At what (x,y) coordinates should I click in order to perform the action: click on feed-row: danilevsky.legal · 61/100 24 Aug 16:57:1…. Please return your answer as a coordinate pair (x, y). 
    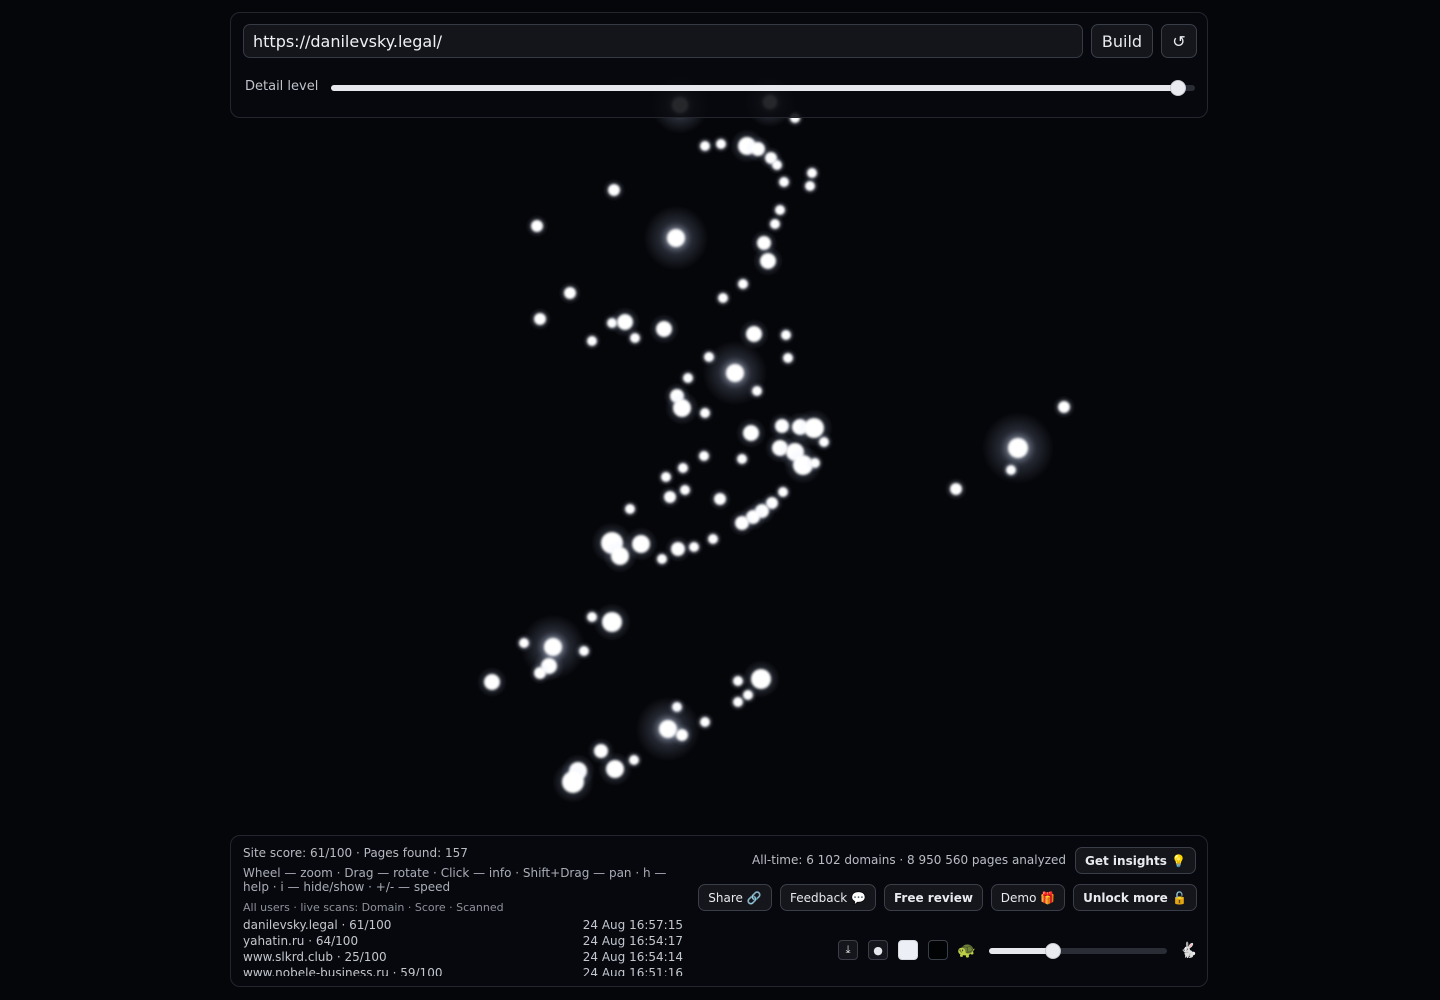
    Looking at the image, I should click on (463, 926).